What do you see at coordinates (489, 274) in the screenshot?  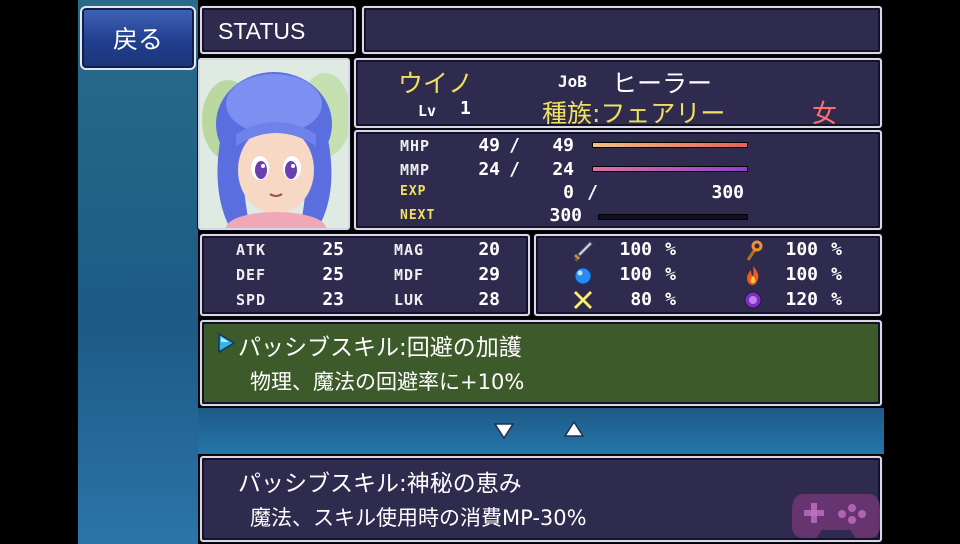 I see `stat-value-mdf: 29` at bounding box center [489, 274].